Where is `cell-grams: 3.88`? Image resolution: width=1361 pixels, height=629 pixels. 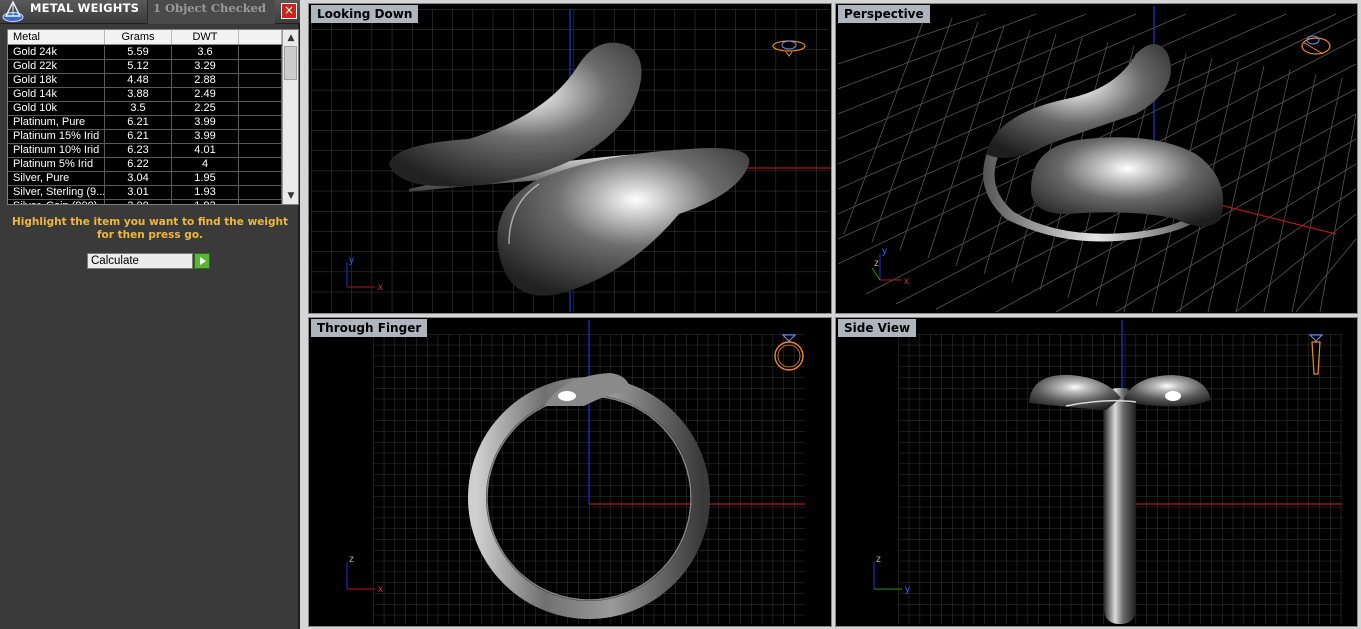 cell-grams: 3.88 is located at coordinates (138, 94).